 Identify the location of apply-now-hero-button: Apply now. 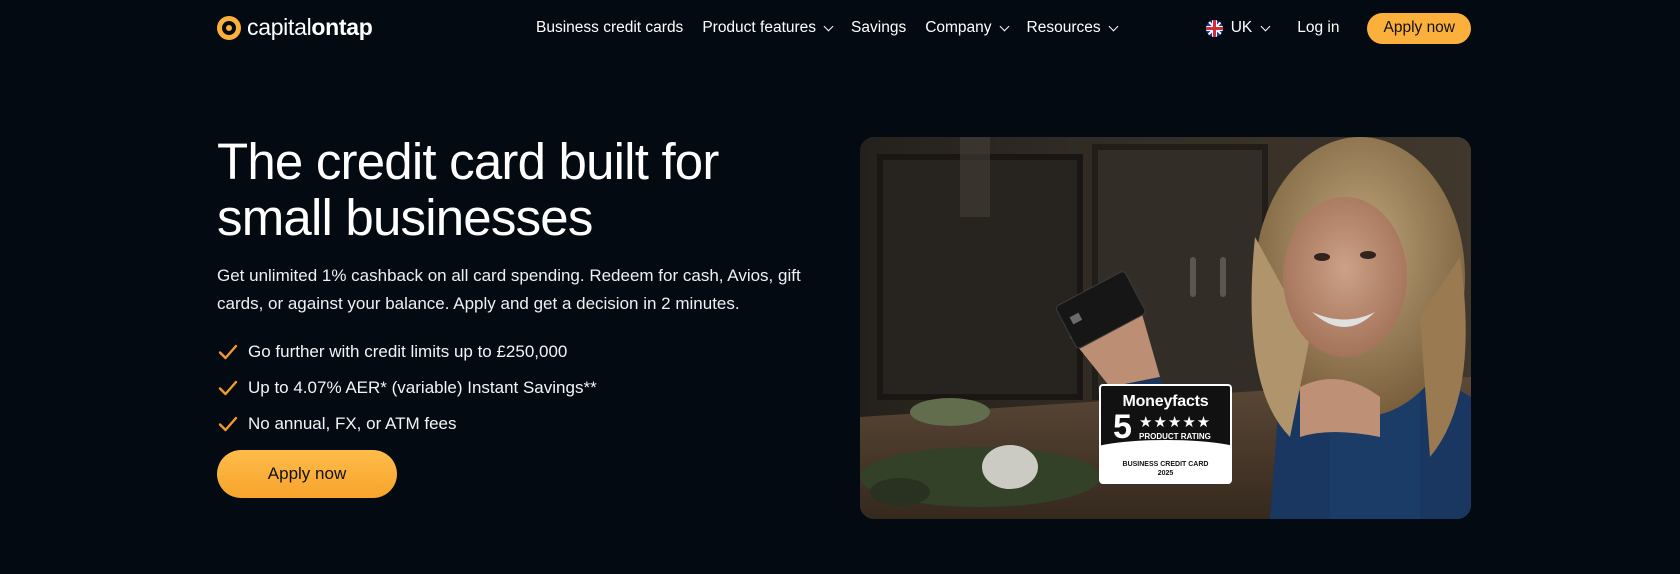
(307, 474).